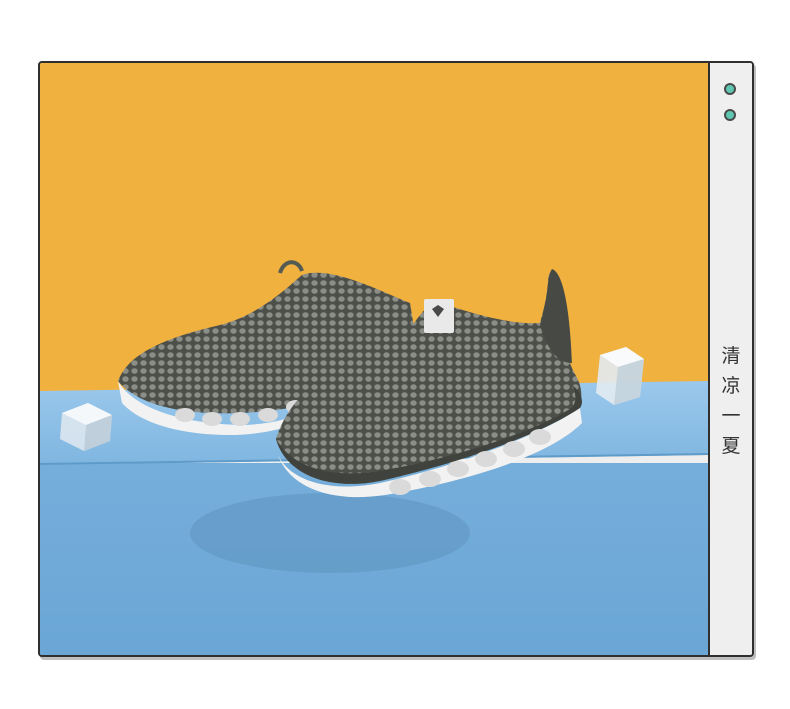 The width and height of the screenshot is (790, 709). Describe the element at coordinates (731, 386) in the screenshot. I see `caption-char-2: 凉` at that location.